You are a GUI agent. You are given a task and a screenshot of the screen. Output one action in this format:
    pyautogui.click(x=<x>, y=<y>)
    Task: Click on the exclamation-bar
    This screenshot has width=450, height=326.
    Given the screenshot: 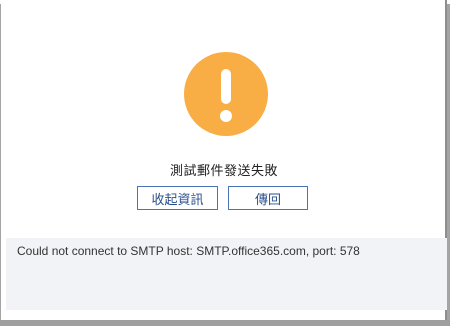 What is the action you would take?
    pyautogui.click(x=226, y=86)
    